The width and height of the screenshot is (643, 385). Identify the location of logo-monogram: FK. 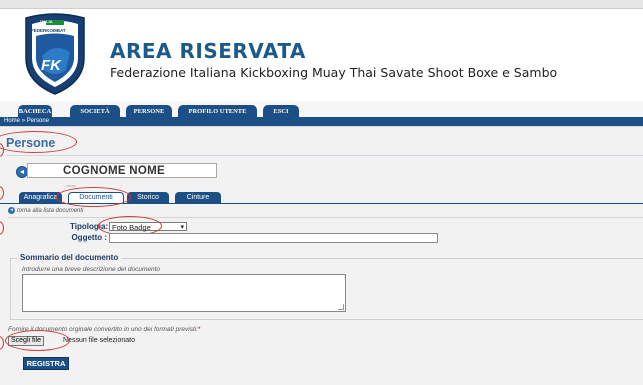
(51, 65).